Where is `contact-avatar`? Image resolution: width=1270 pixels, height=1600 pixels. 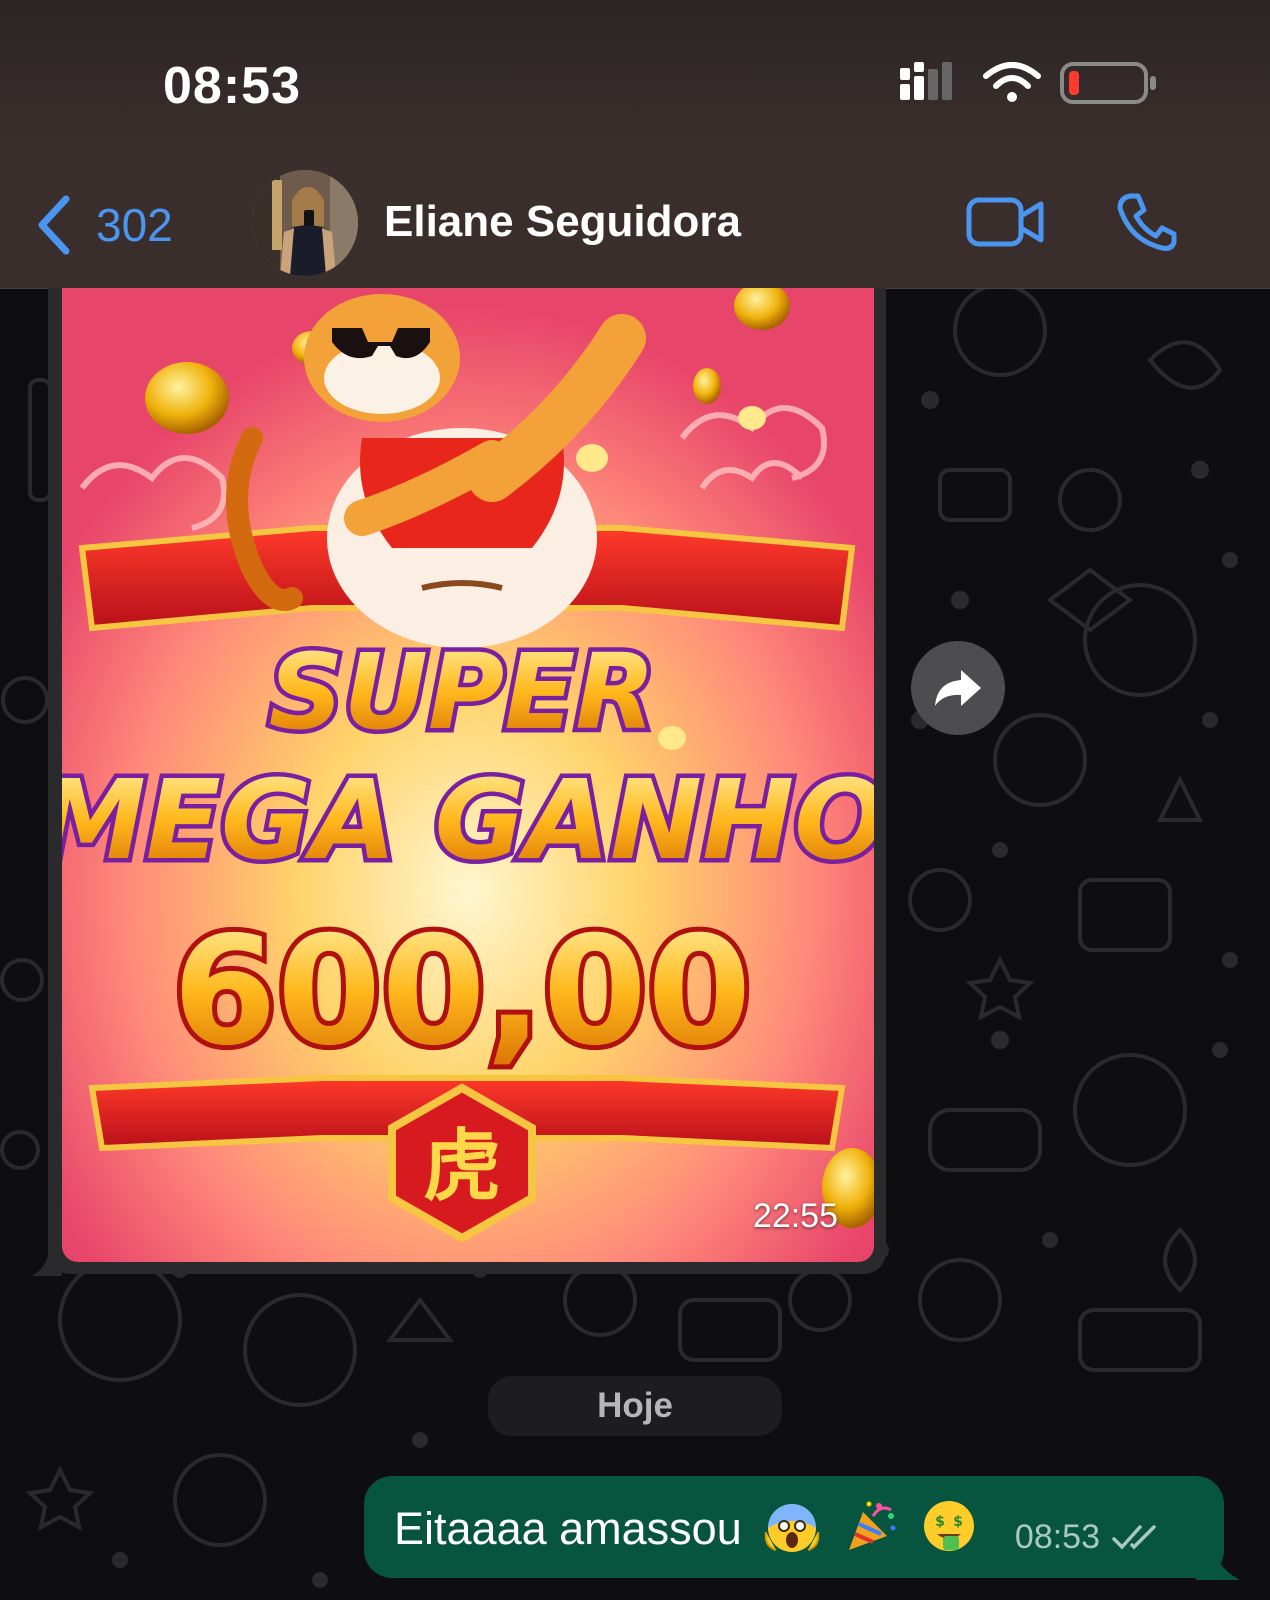 contact-avatar is located at coordinates (305, 223).